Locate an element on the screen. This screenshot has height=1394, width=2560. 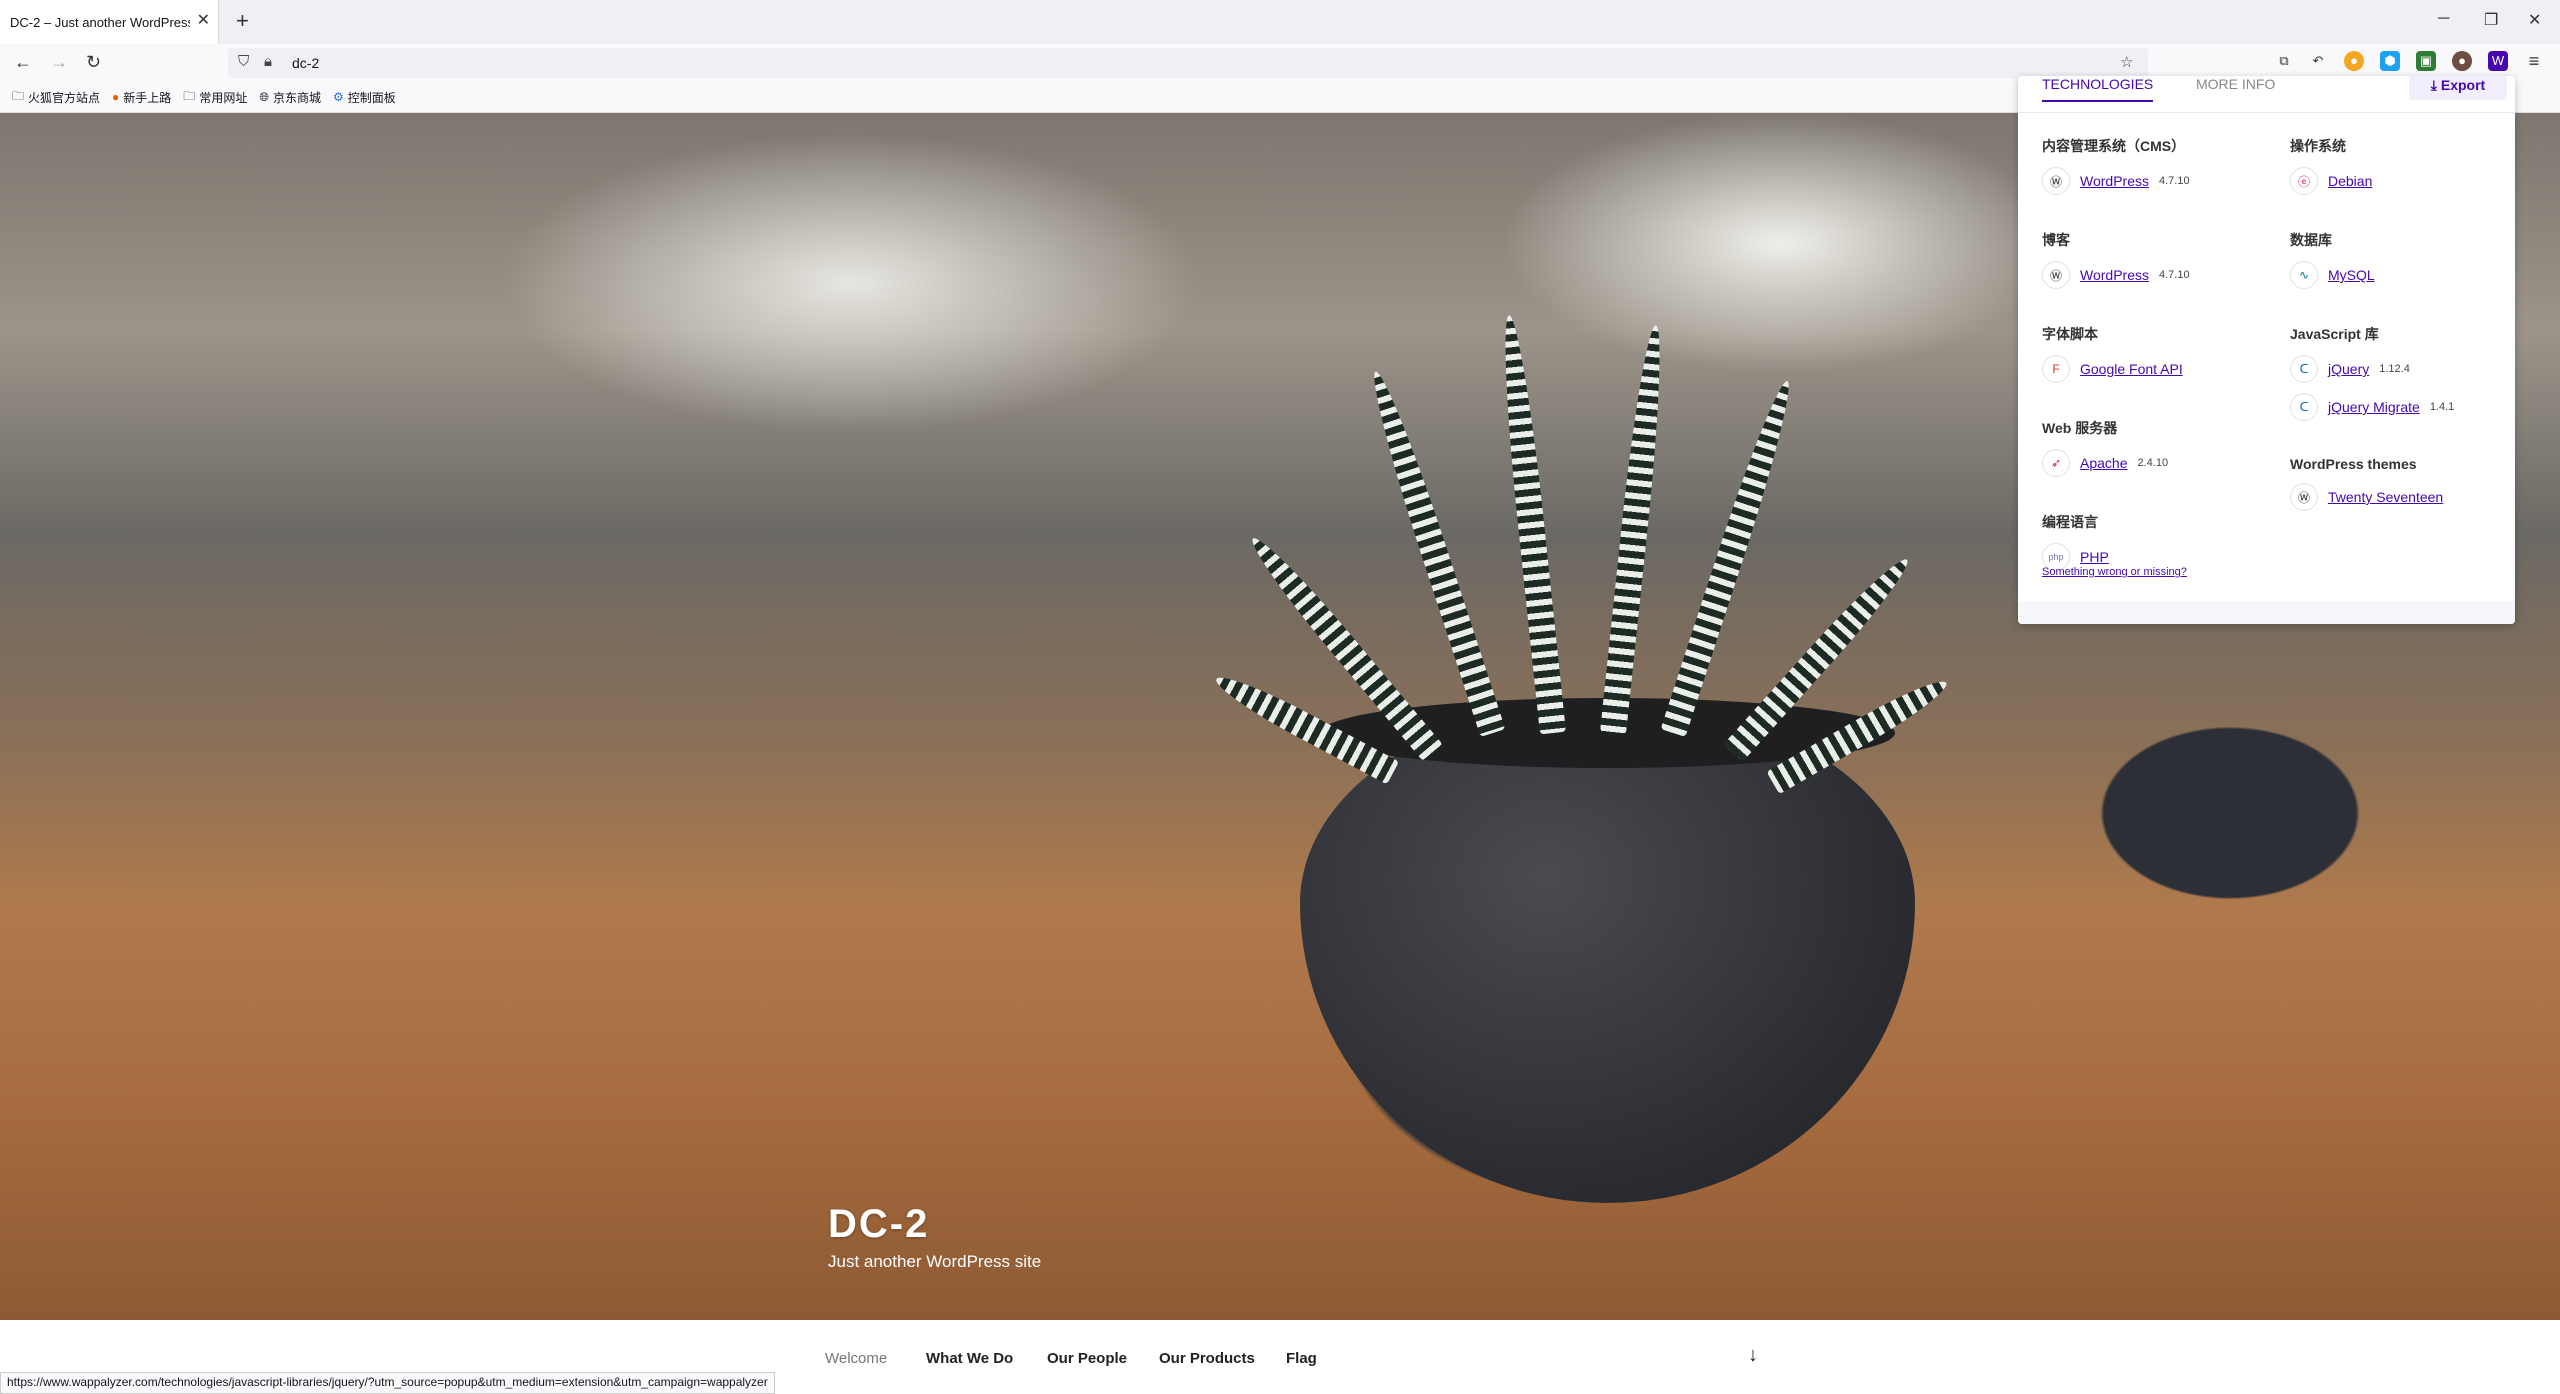
globe-icon: 🌐︎ is located at coordinates (264, 96).